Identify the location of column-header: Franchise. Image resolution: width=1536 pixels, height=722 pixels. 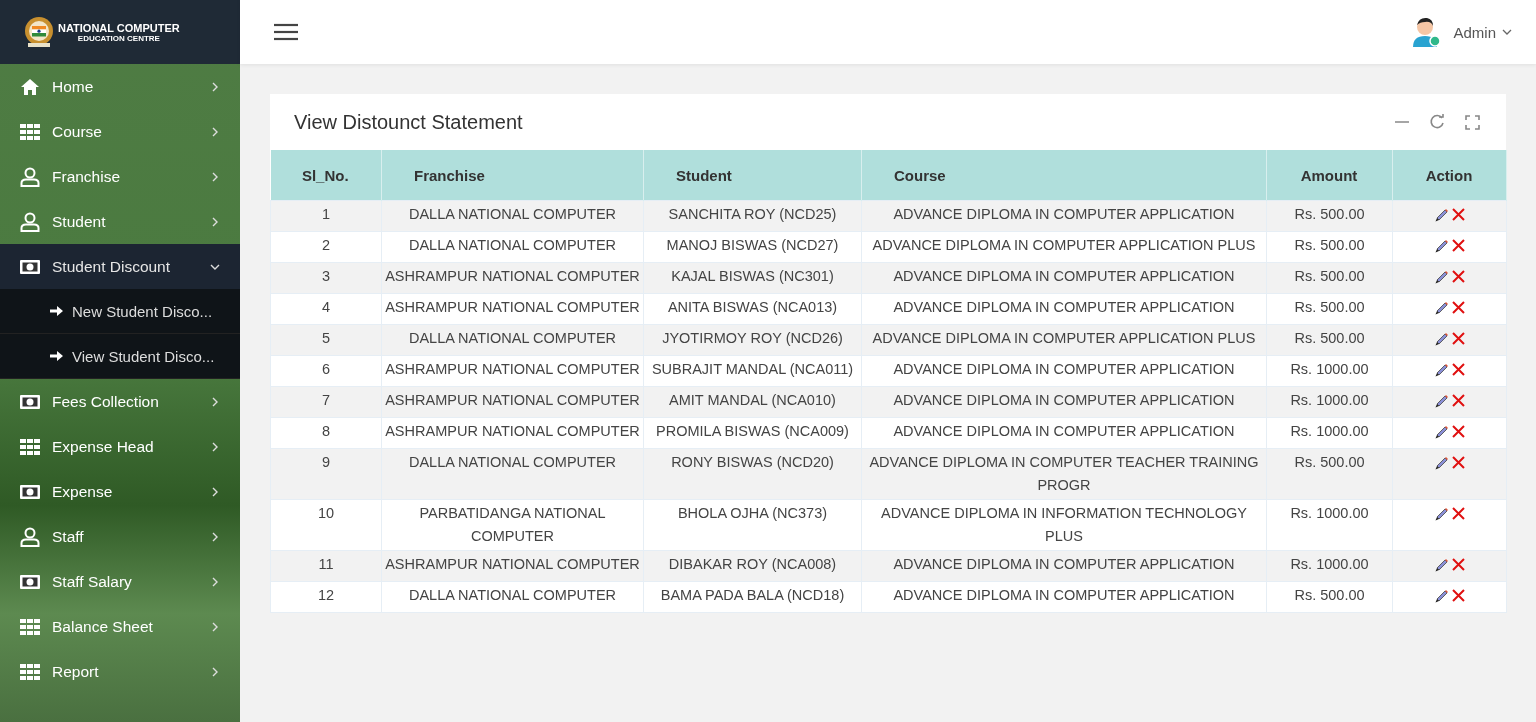
(512, 175).